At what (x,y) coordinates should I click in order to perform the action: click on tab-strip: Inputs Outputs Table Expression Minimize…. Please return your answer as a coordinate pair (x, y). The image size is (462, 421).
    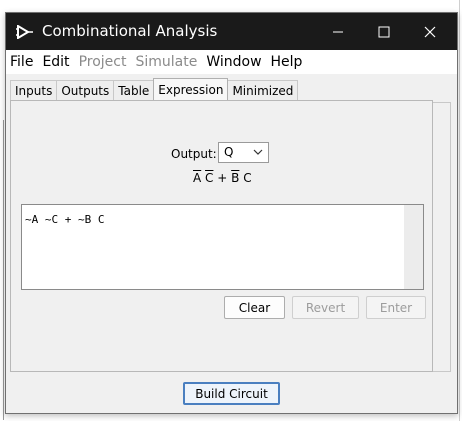
    Looking at the image, I should click on (154, 89).